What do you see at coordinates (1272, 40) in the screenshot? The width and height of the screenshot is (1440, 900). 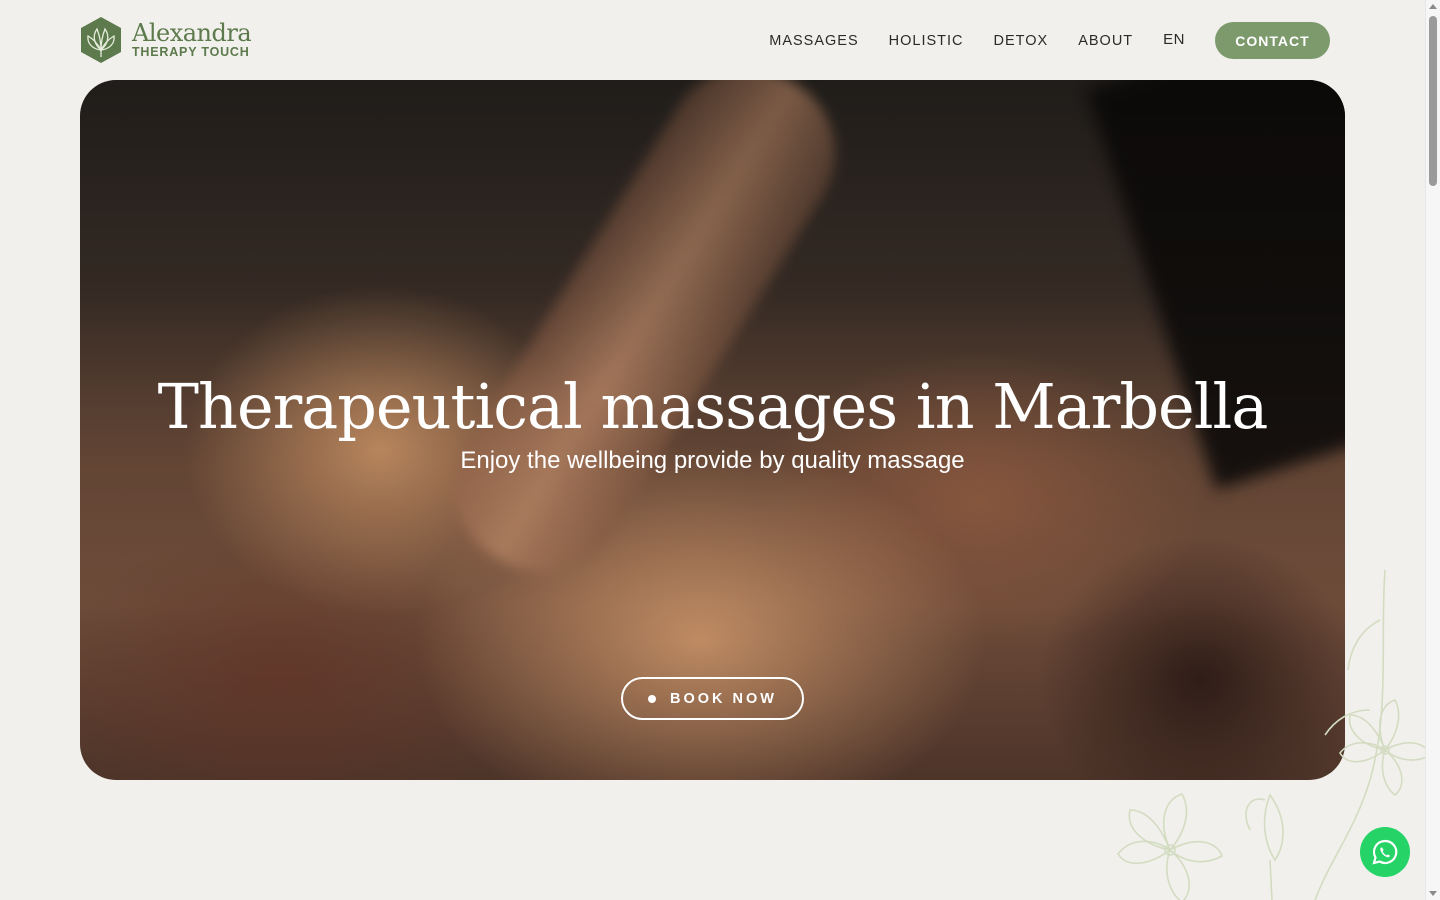 I see `contact-button: CONTACT` at bounding box center [1272, 40].